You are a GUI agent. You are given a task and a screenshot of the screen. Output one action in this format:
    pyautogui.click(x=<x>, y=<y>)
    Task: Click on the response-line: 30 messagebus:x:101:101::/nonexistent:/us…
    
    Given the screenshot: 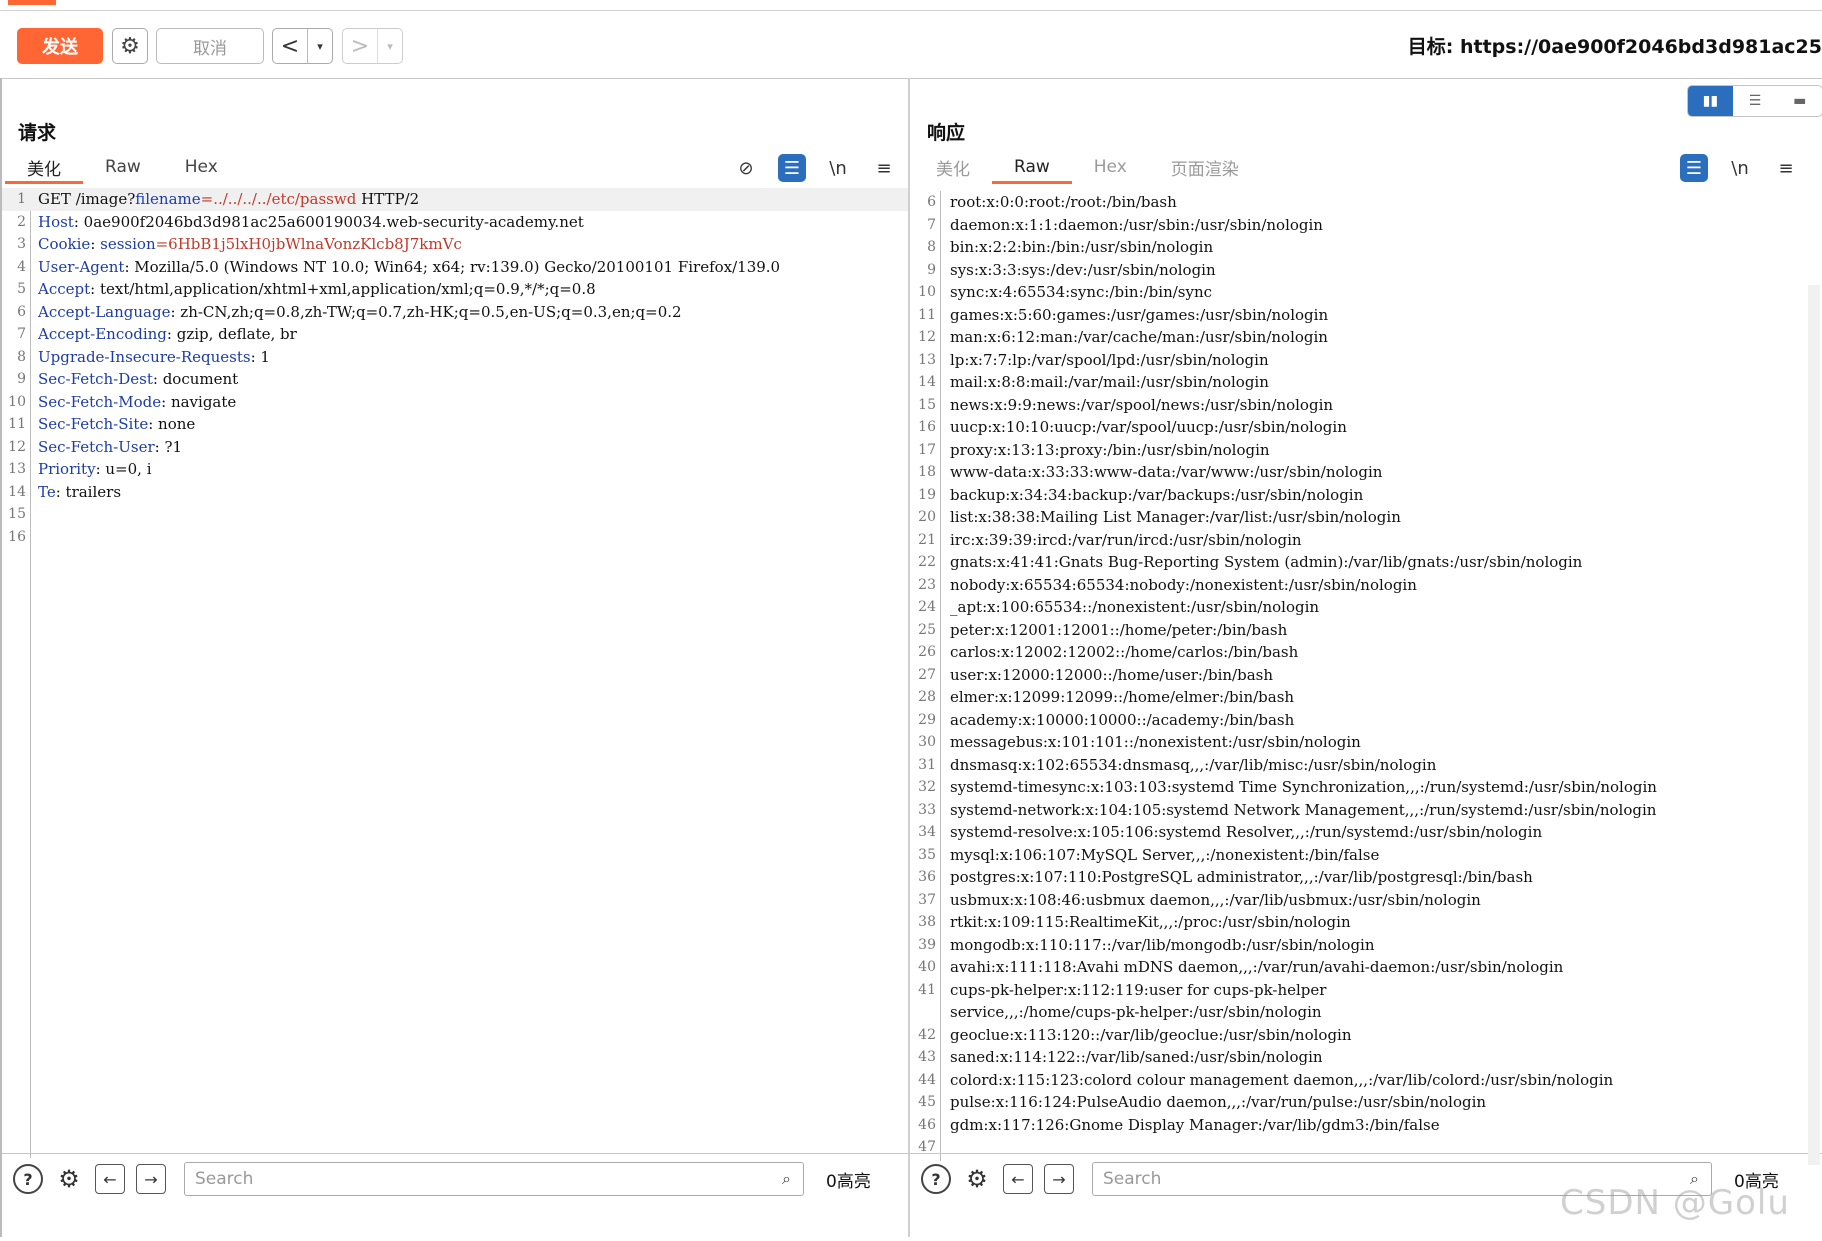 What is the action you would take?
    pyautogui.click(x=1358, y=742)
    